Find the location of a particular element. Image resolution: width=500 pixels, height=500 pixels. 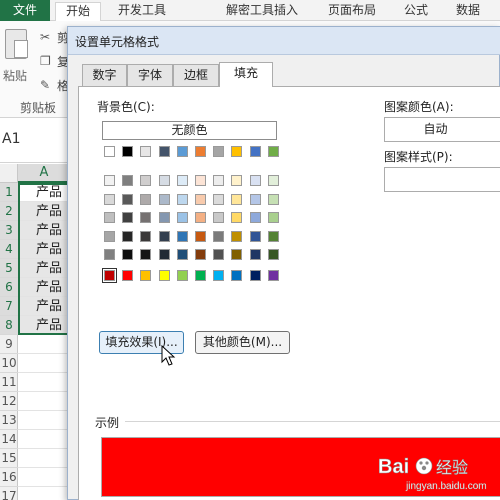

row-header-4: 4 is located at coordinates (9, 249).